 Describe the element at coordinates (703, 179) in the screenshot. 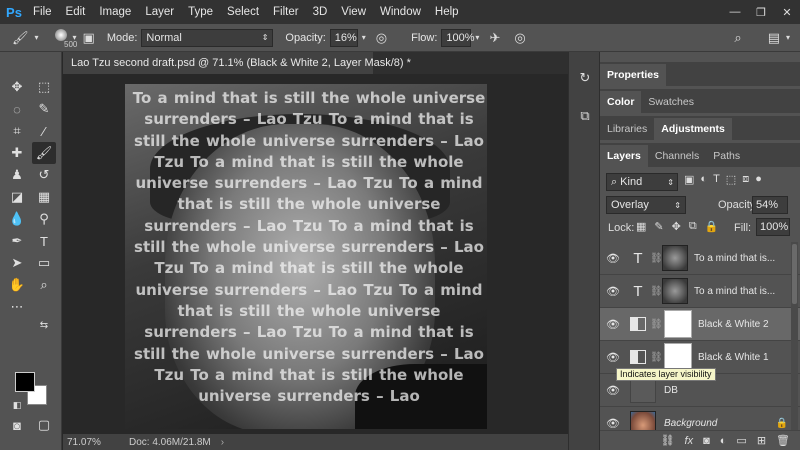

I see `adjustment-filter-icon: ◐` at that location.